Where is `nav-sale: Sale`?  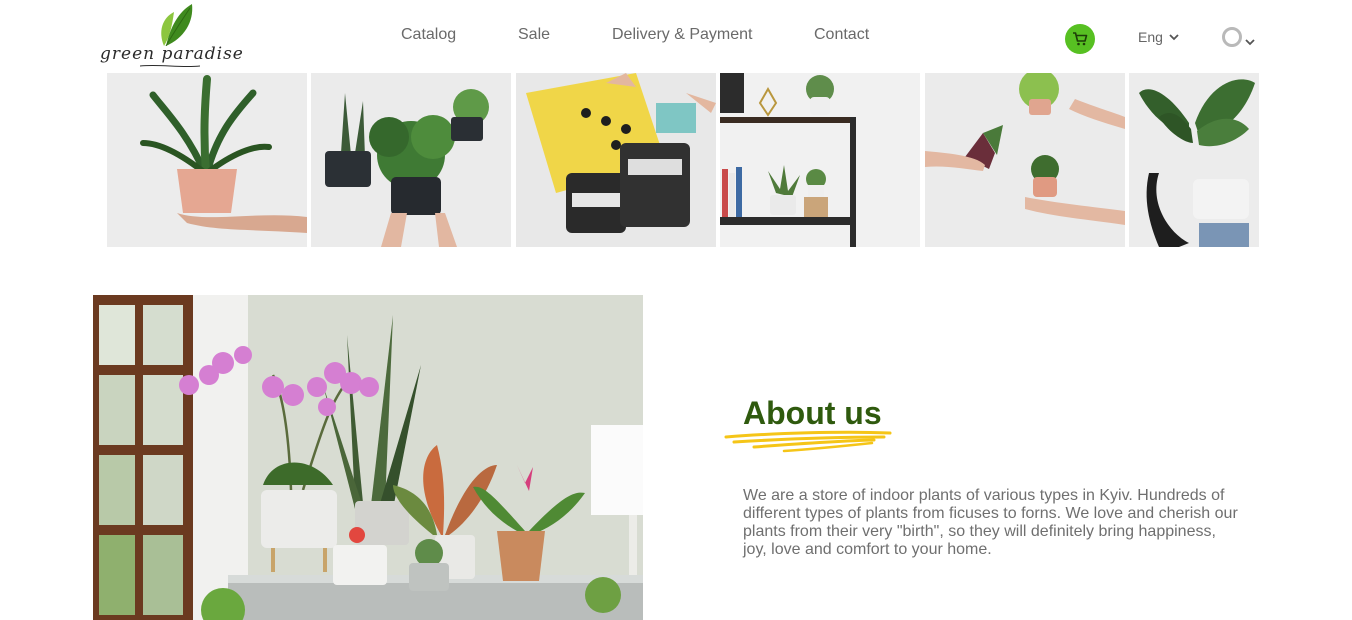
nav-sale: Sale is located at coordinates (534, 35).